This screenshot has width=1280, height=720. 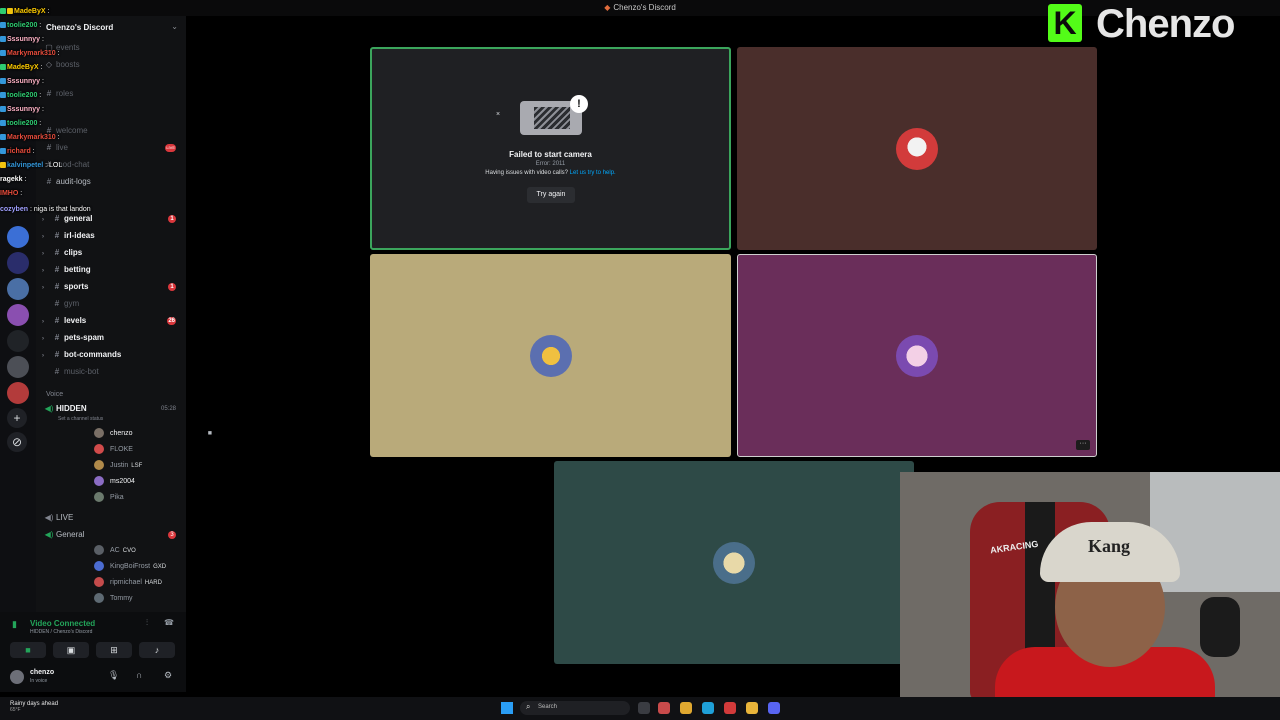 What do you see at coordinates (593, 173) in the screenshot?
I see `help-link: Let us try to help.` at bounding box center [593, 173].